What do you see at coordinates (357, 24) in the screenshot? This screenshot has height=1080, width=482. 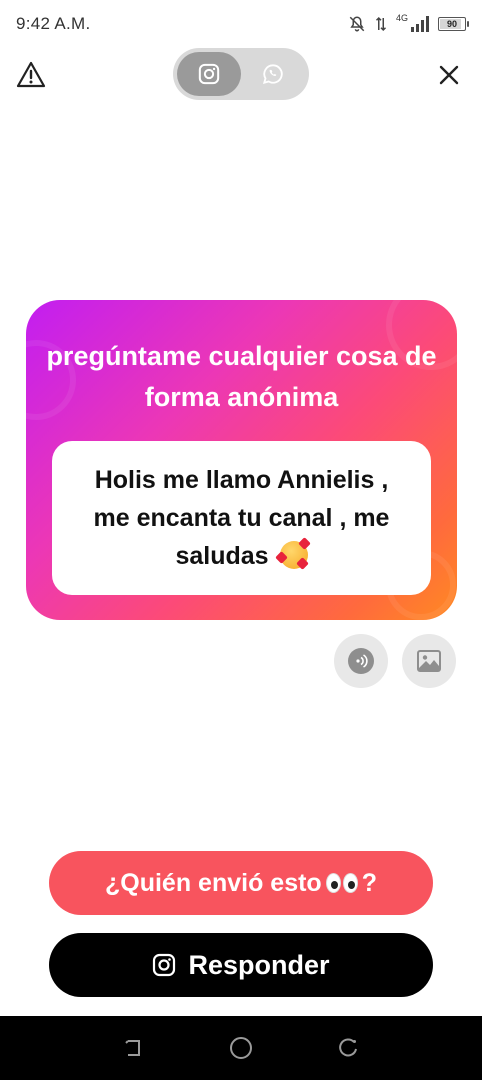 I see `notifications-off-icon` at bounding box center [357, 24].